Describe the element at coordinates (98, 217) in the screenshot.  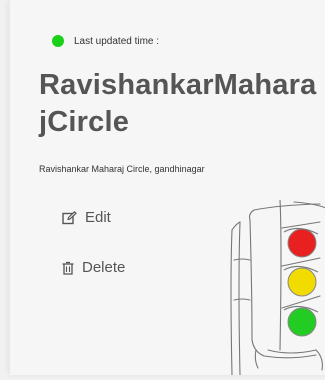
I see `edit-label: Edit` at that location.